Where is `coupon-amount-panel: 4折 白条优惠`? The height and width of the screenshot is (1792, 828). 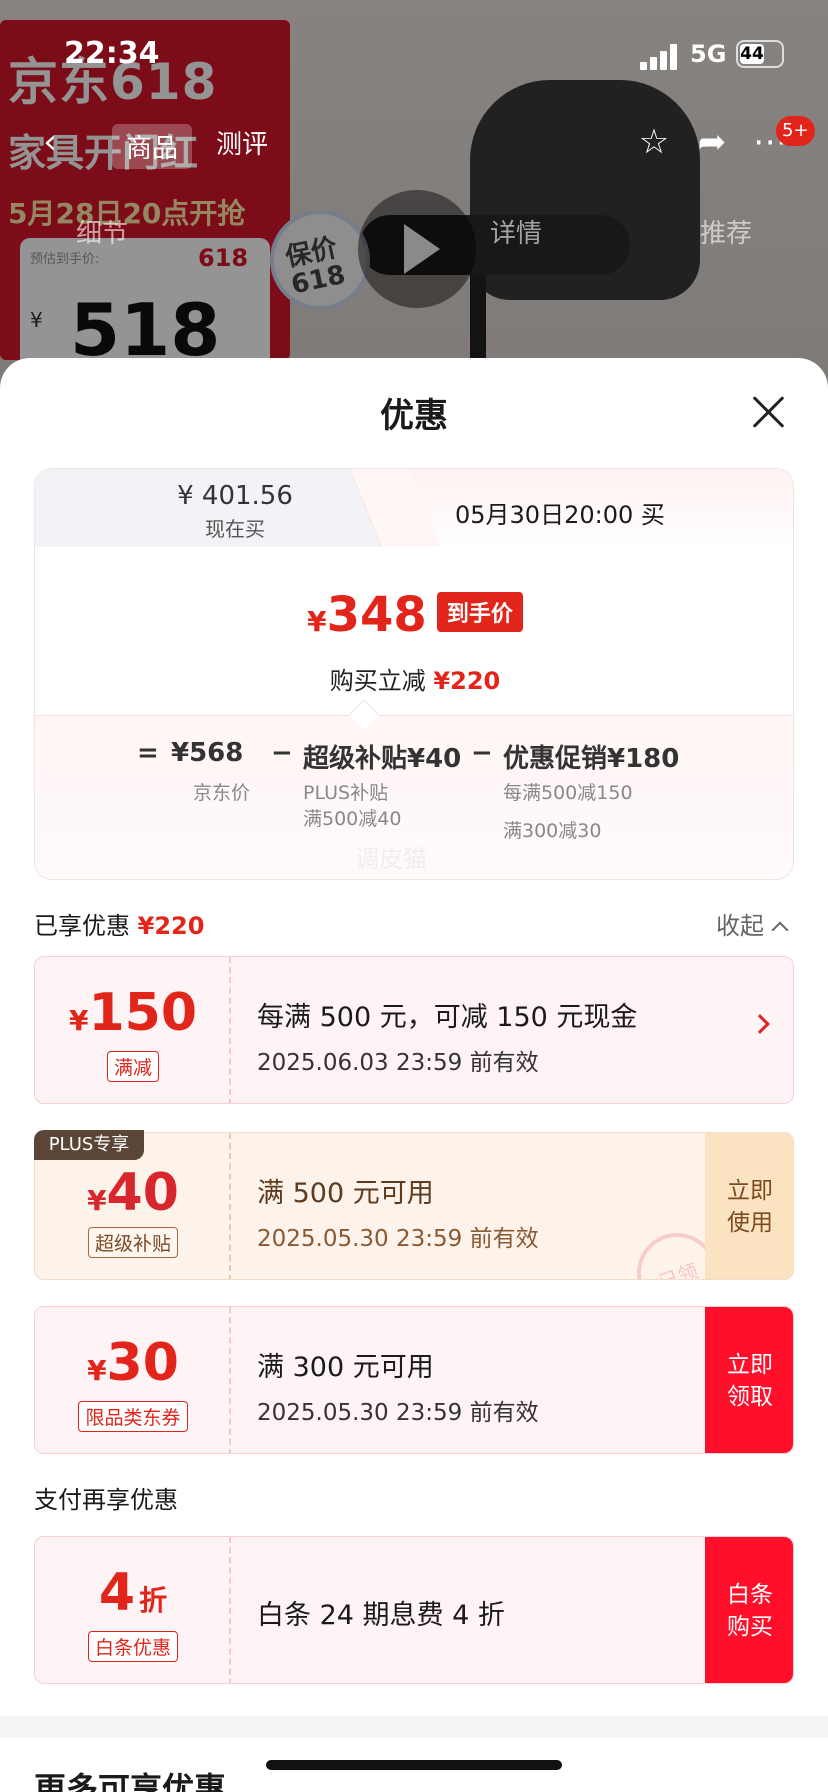 coupon-amount-panel: 4折 白条优惠 is located at coordinates (133, 1610).